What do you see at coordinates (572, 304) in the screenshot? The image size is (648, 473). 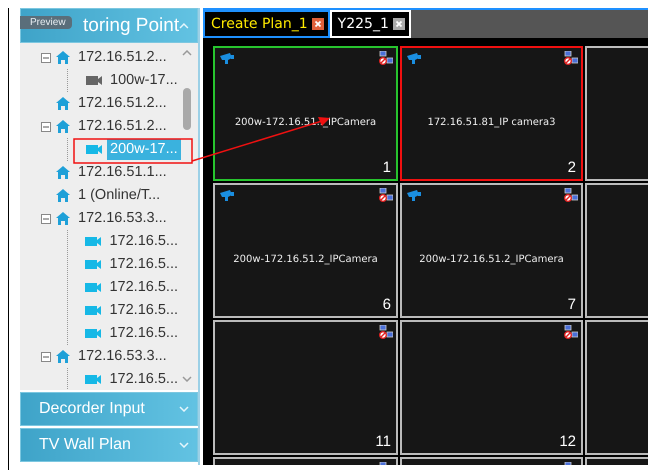 I see `window-number: 7` at bounding box center [572, 304].